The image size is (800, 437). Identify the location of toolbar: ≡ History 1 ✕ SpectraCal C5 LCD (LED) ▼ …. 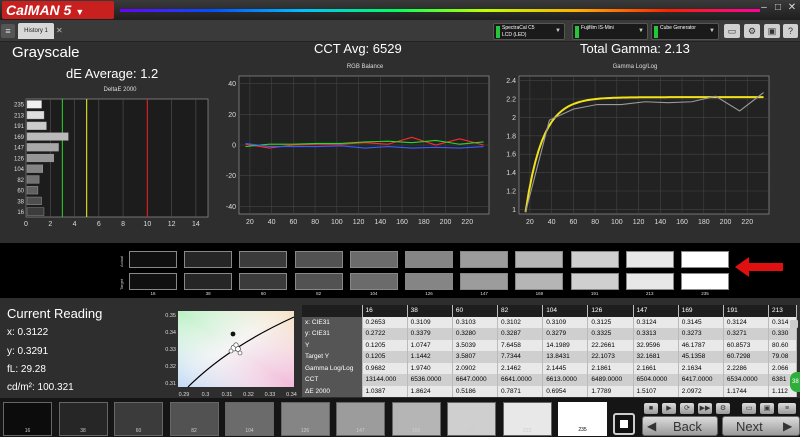
(400, 31).